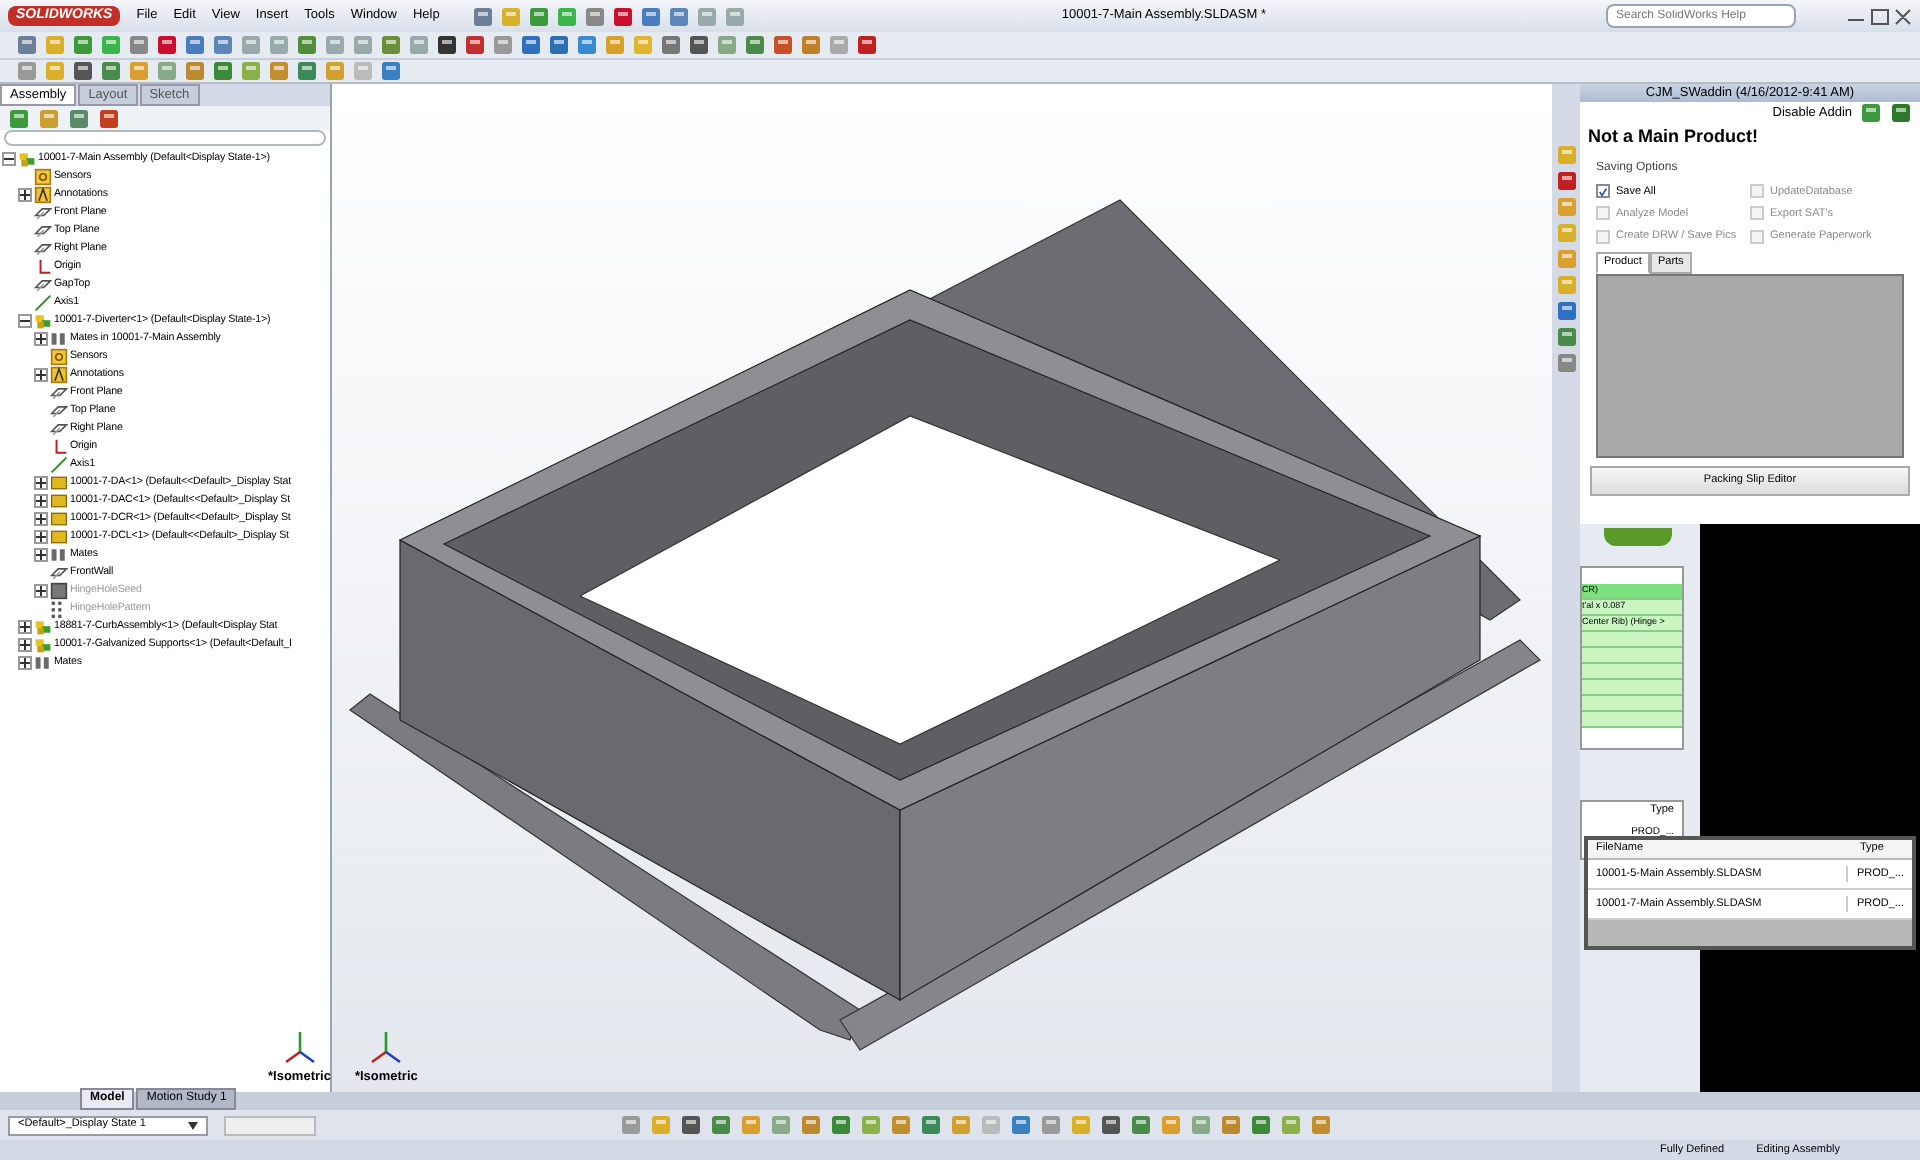  What do you see at coordinates (270, 1125) in the screenshot?
I see `config-dropdown` at bounding box center [270, 1125].